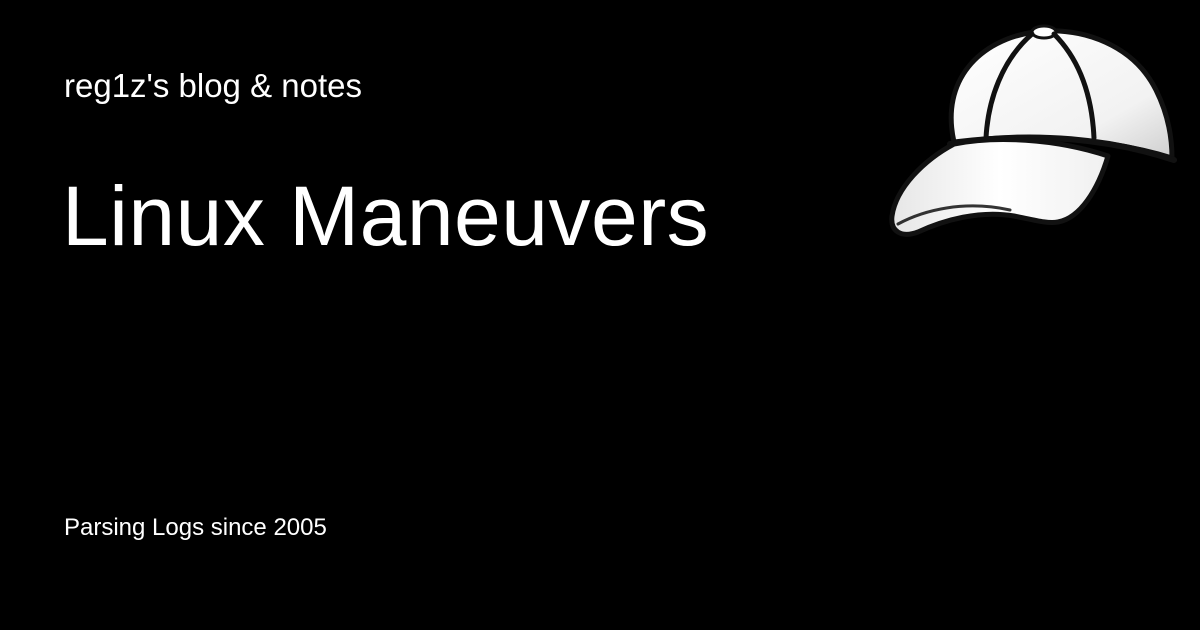  I want to click on site-tagline: Parsing Logs since 2005, so click(195, 527).